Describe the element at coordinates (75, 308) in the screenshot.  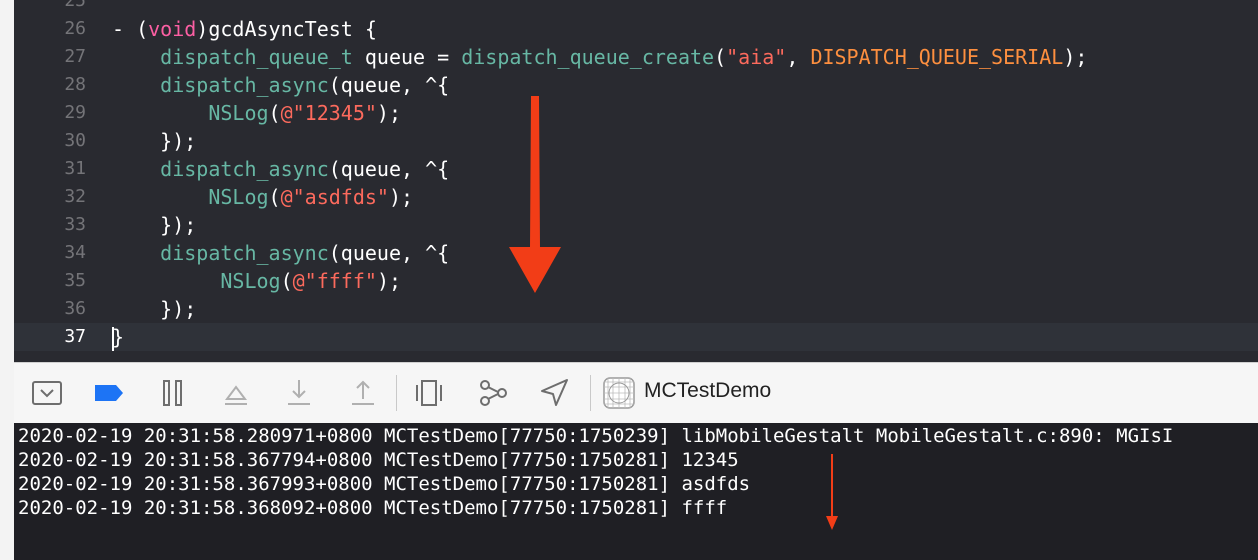
I see `line-number: 36` at that location.